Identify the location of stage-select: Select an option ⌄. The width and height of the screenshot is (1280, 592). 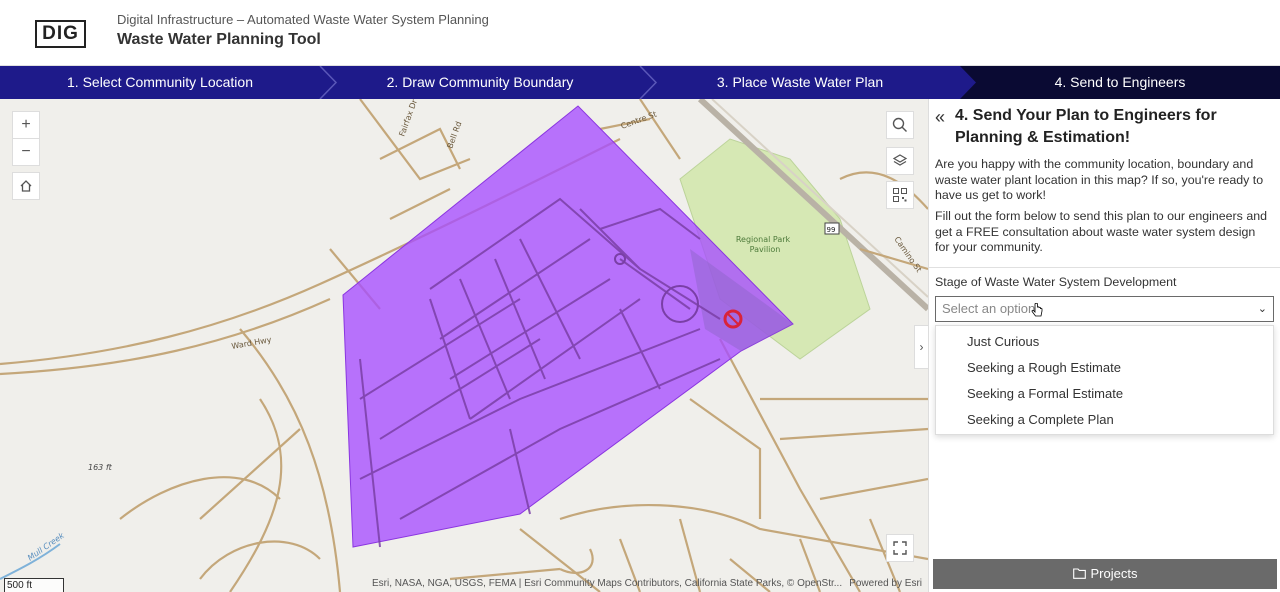
(1104, 309).